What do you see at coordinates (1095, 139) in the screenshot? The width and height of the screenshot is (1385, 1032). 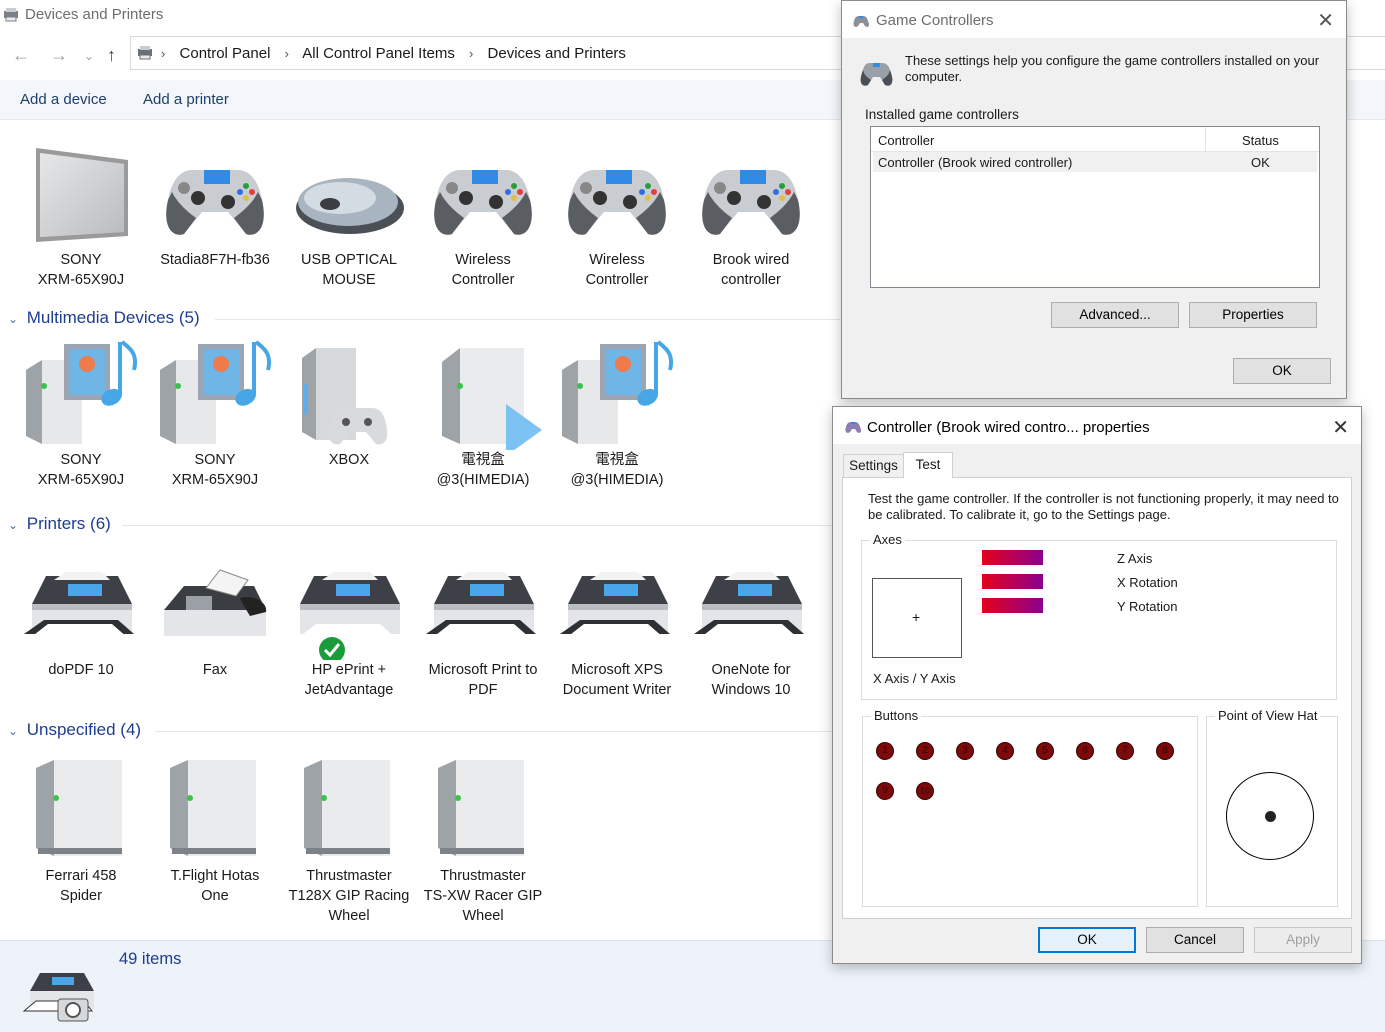 I see `list-header: Controller Status` at bounding box center [1095, 139].